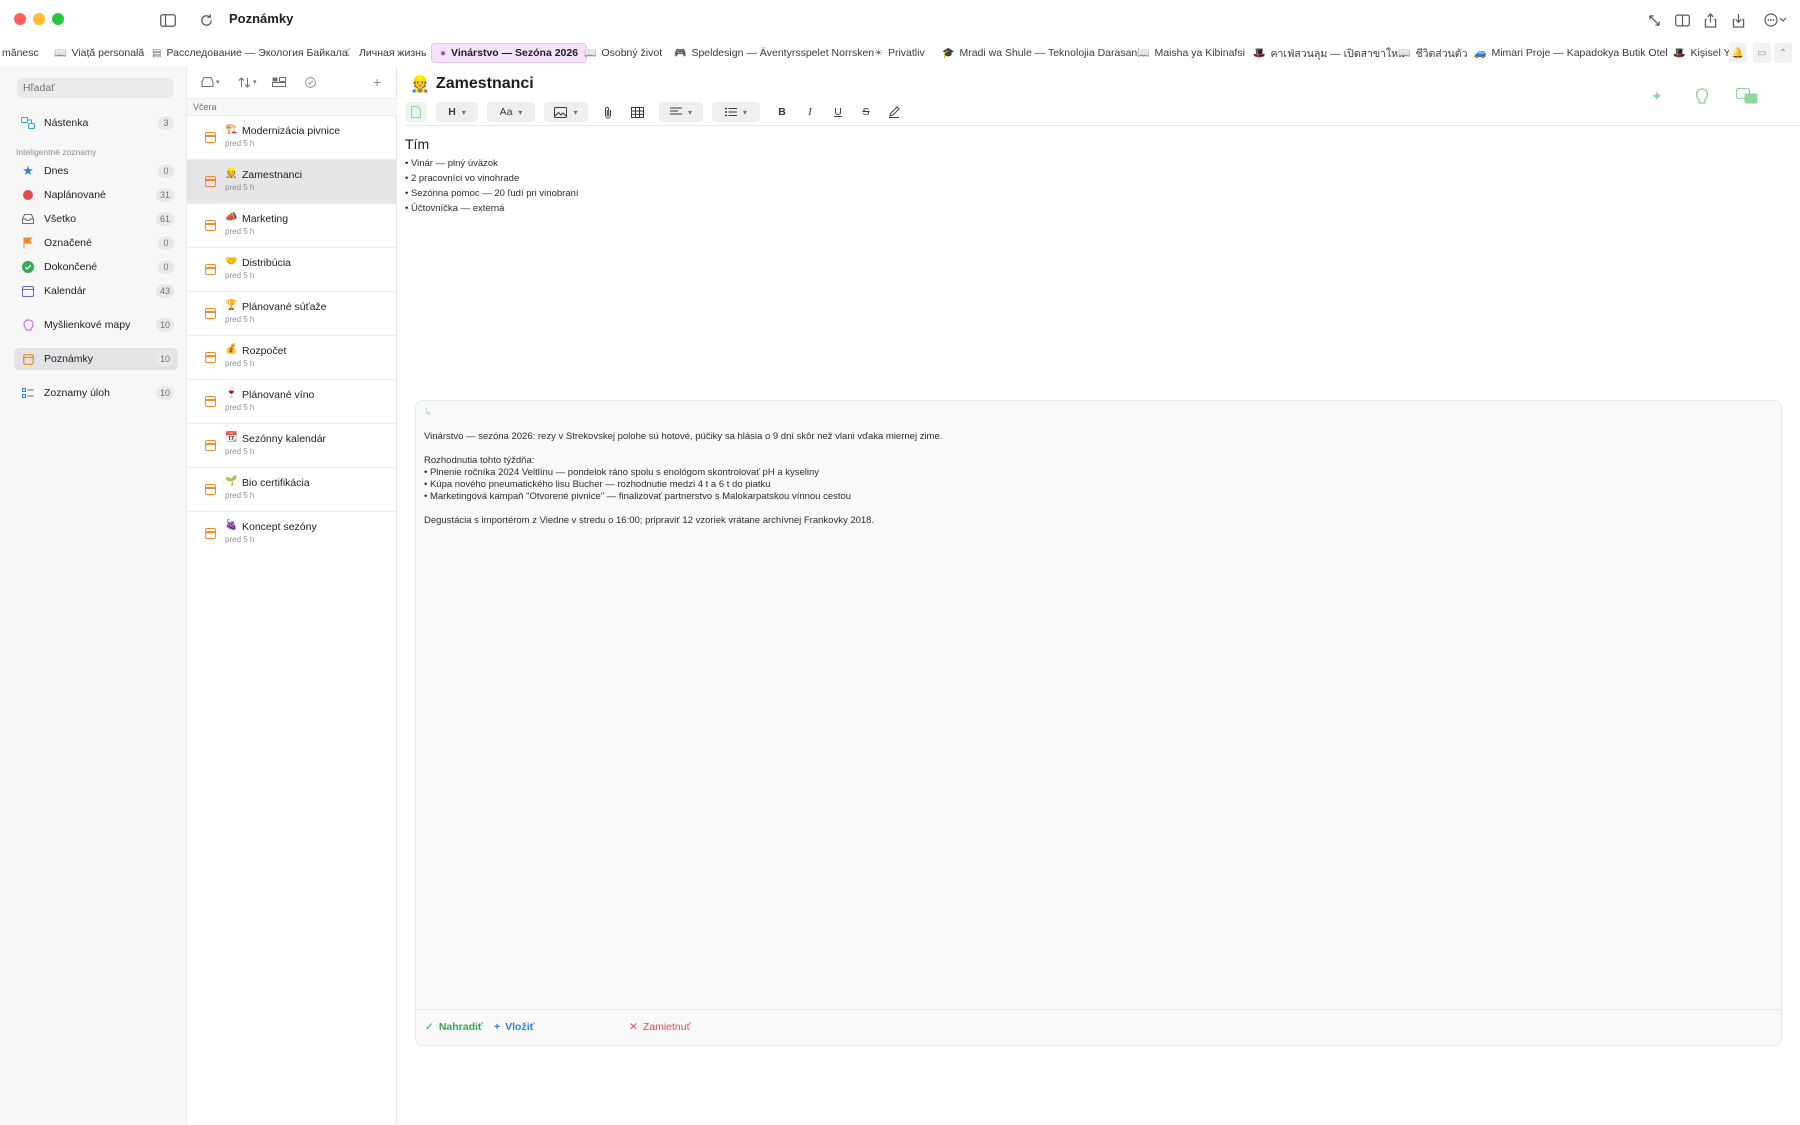  Describe the element at coordinates (1654, 20) in the screenshot. I see `resize-icon` at that location.